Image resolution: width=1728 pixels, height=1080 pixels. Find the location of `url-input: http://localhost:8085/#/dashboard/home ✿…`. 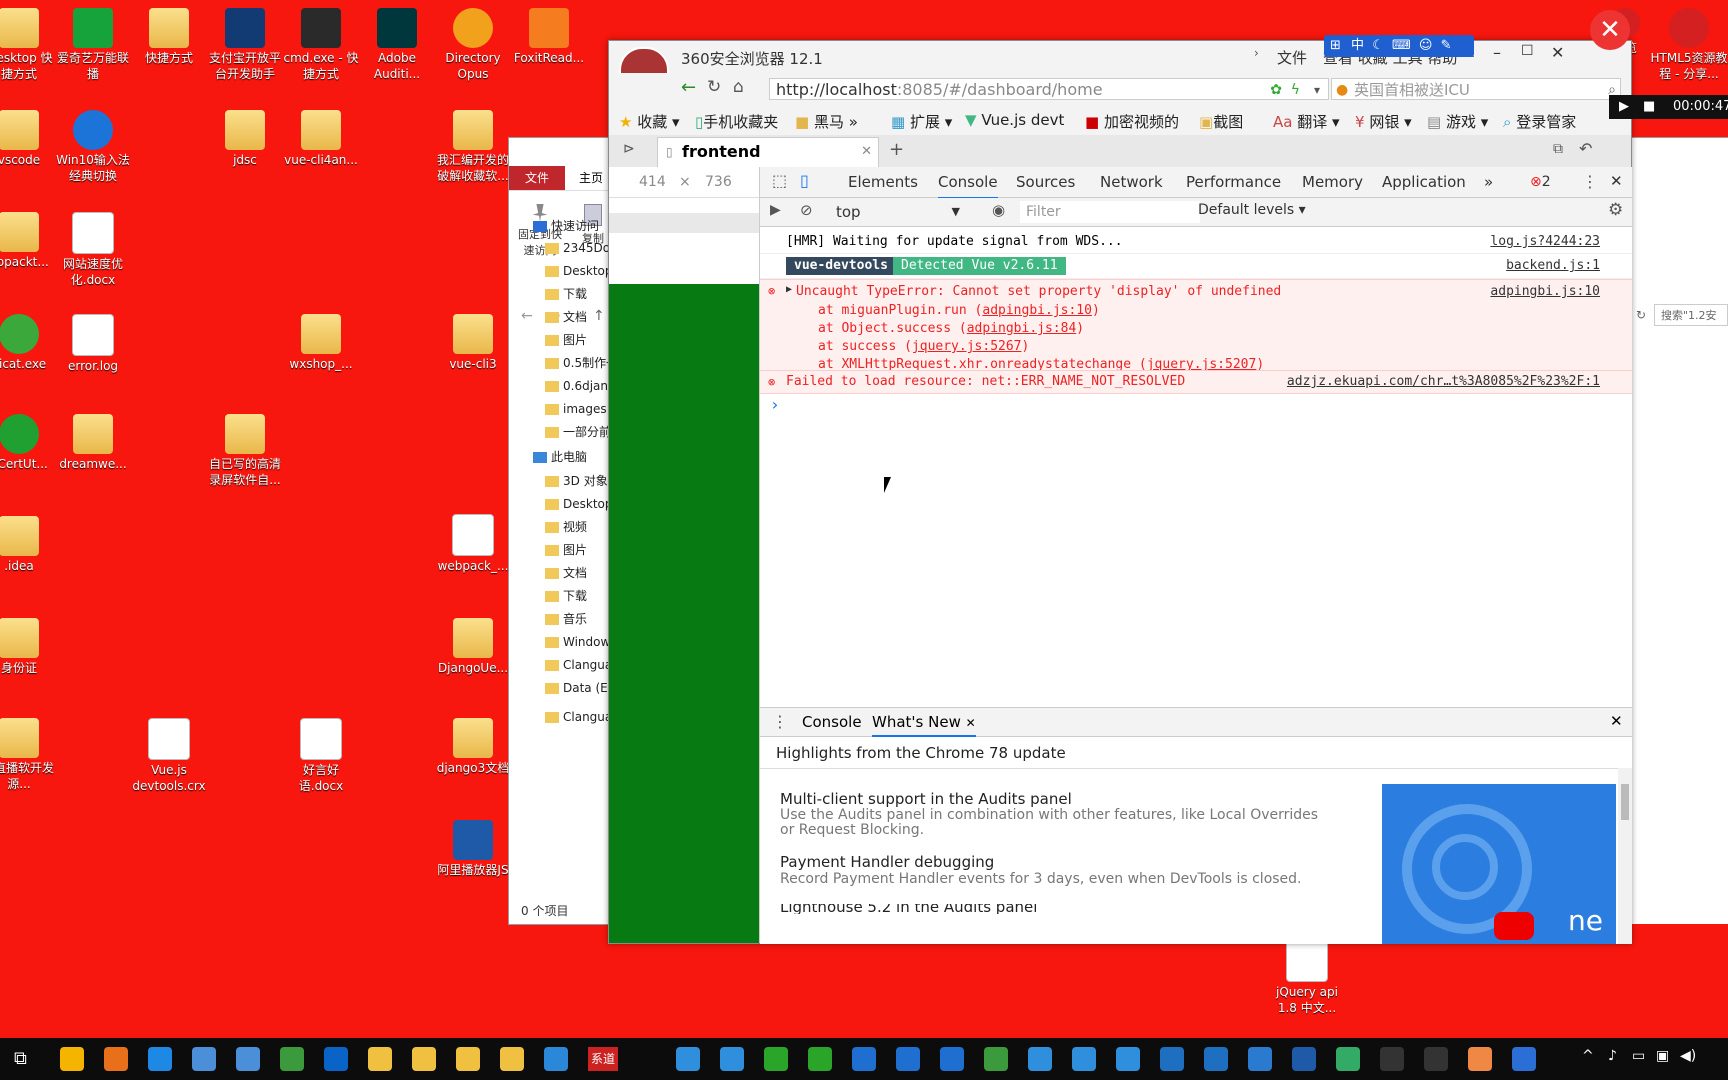

url-input: http://localhost:8085/#/dashboard/home ✿… is located at coordinates (1049, 89).